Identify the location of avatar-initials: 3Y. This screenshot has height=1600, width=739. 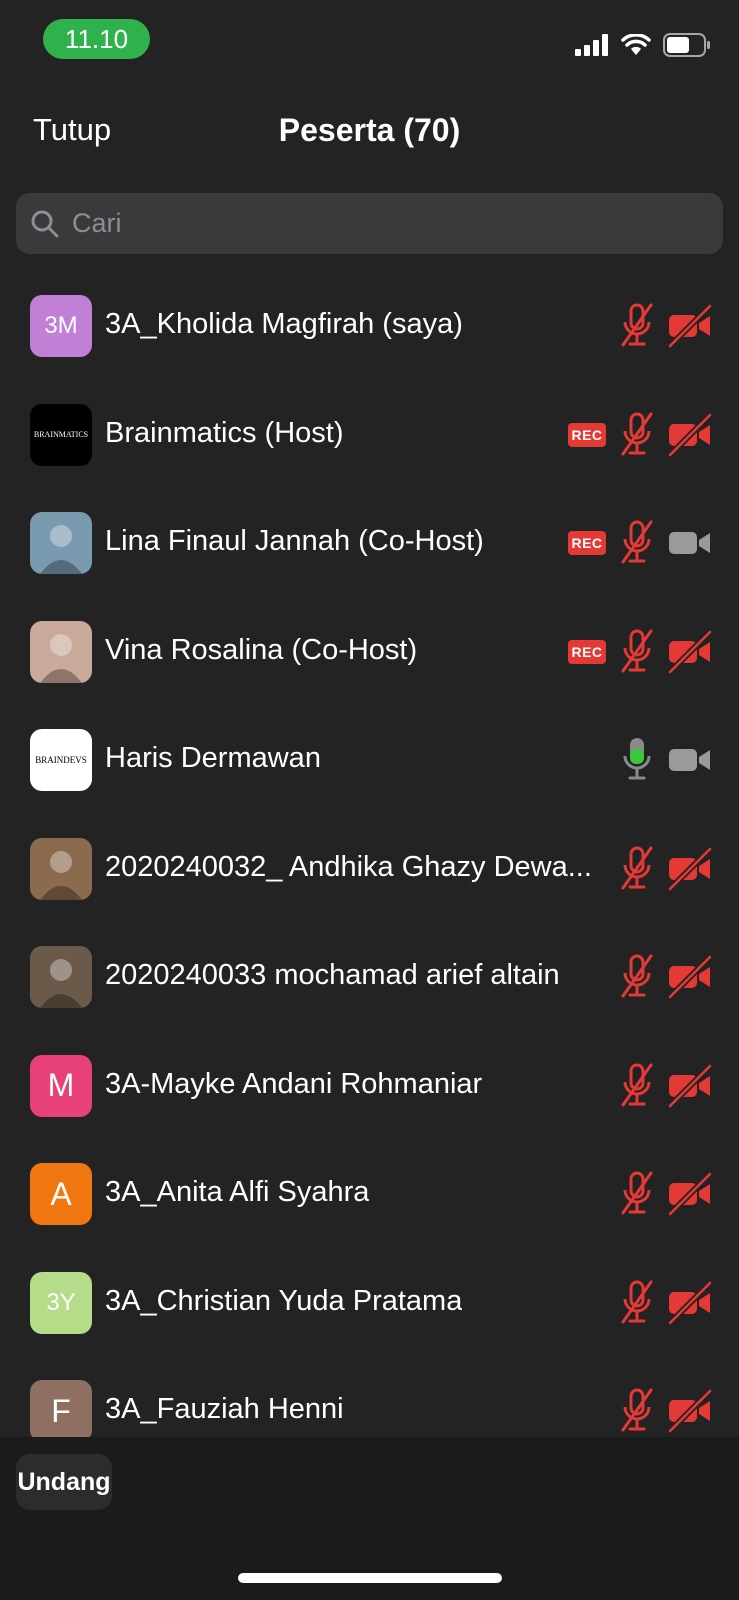
(61, 1302).